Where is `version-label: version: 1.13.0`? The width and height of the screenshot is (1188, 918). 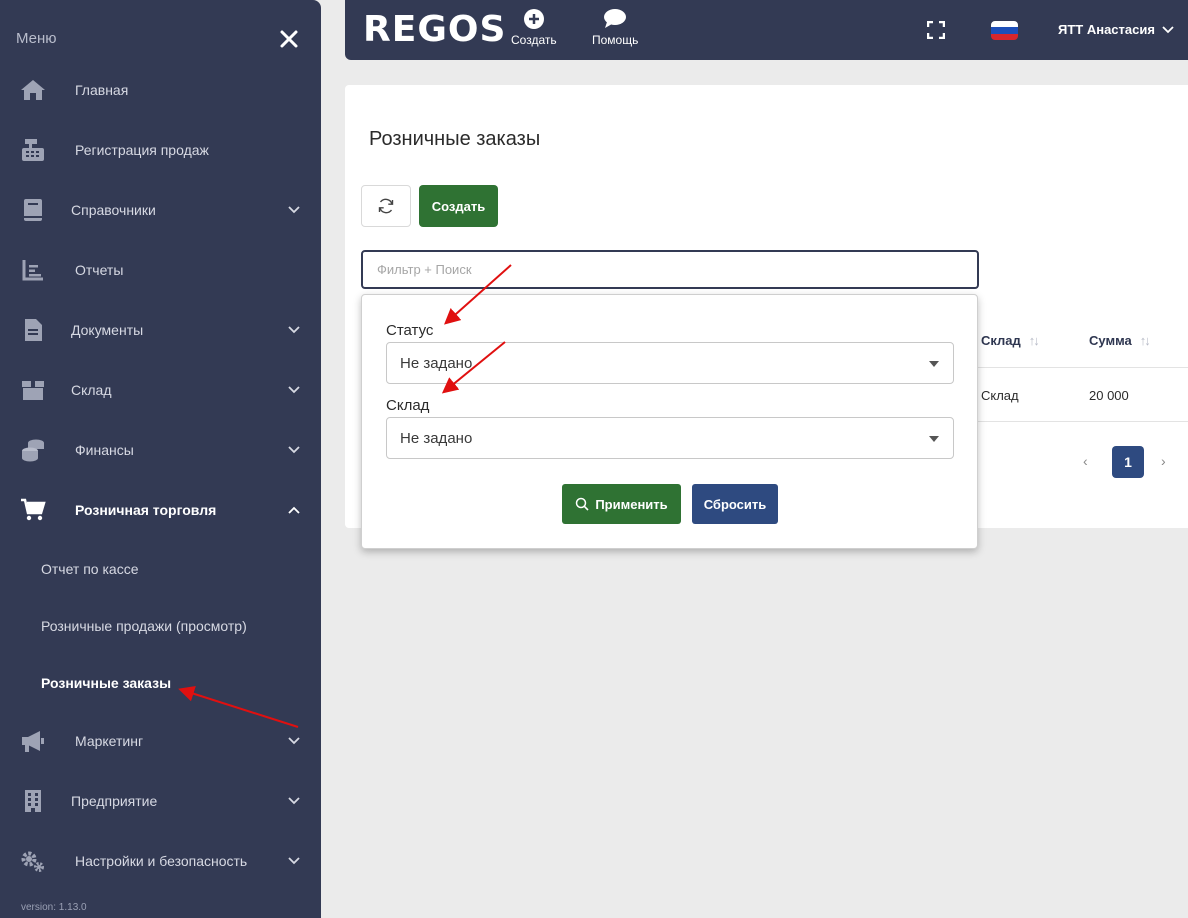
version-label: version: 1.13.0 is located at coordinates (54, 907).